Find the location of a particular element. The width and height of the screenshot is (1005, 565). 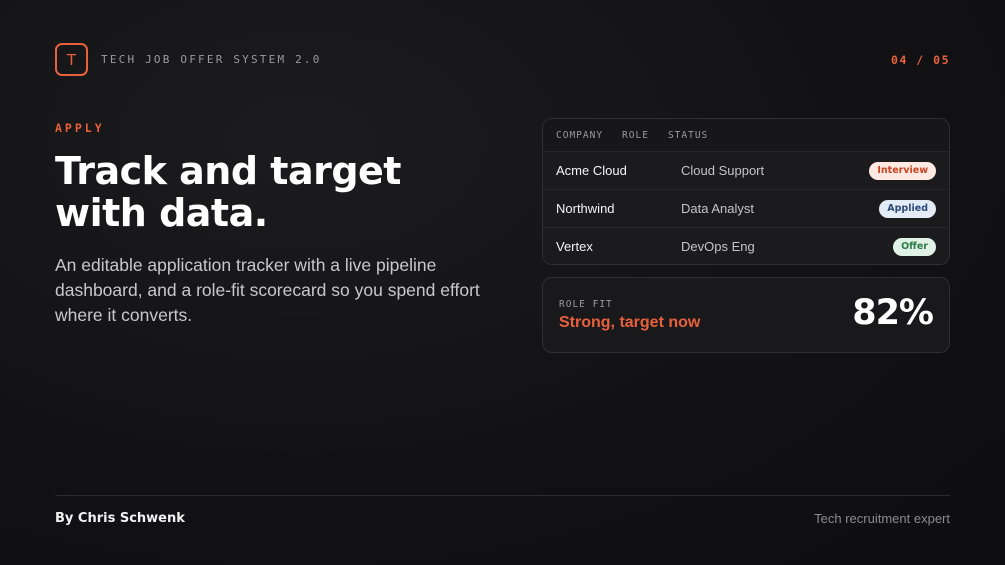

role-fit-card: ROLE FIT Strong, target now 82% is located at coordinates (746, 315).